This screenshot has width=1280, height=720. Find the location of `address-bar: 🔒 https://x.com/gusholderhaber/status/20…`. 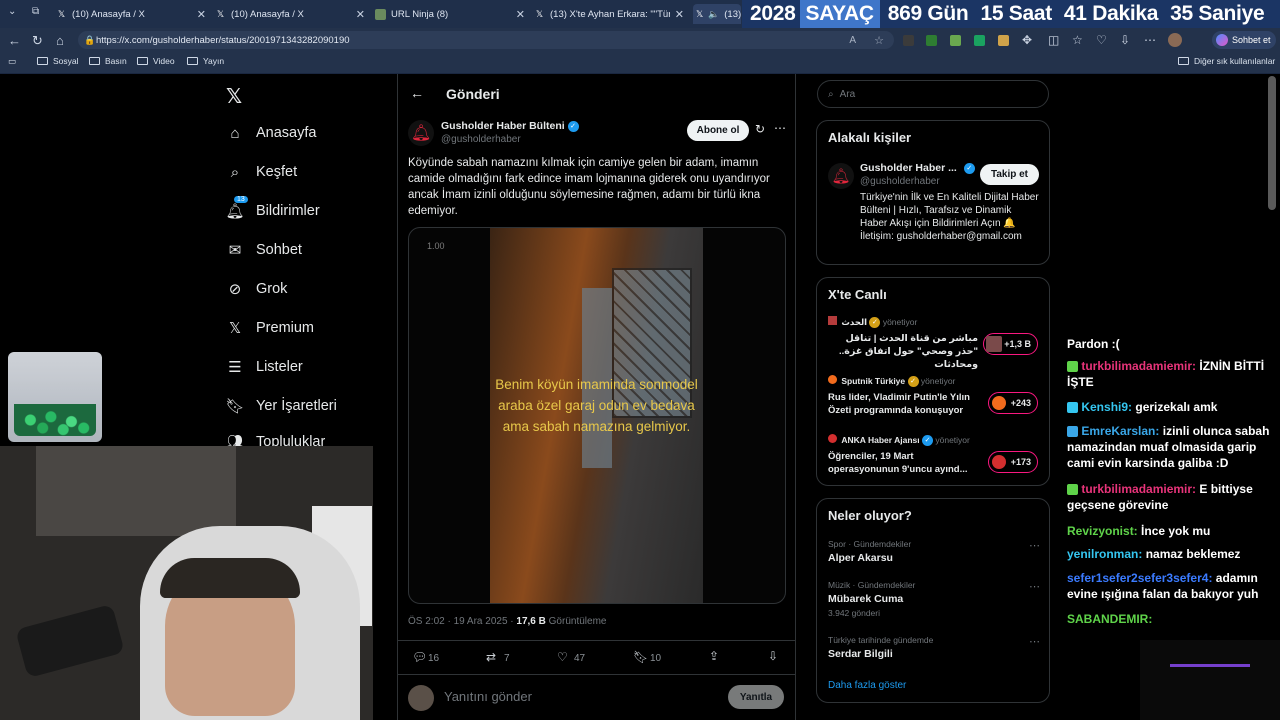

address-bar: 🔒 https://x.com/gusholderhaber/status/20… is located at coordinates (486, 40).